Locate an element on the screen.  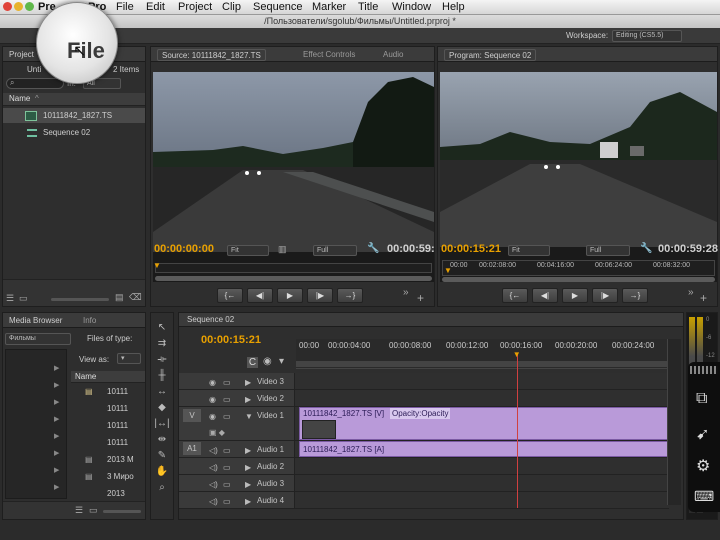
source-playhead-icon: ▼ is located at coordinates (157, 265).